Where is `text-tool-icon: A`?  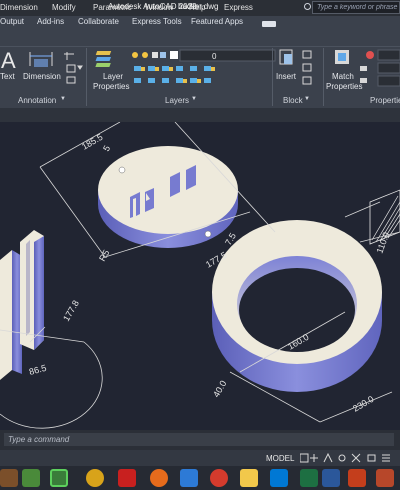 text-tool-icon: A is located at coordinates (8, 60).